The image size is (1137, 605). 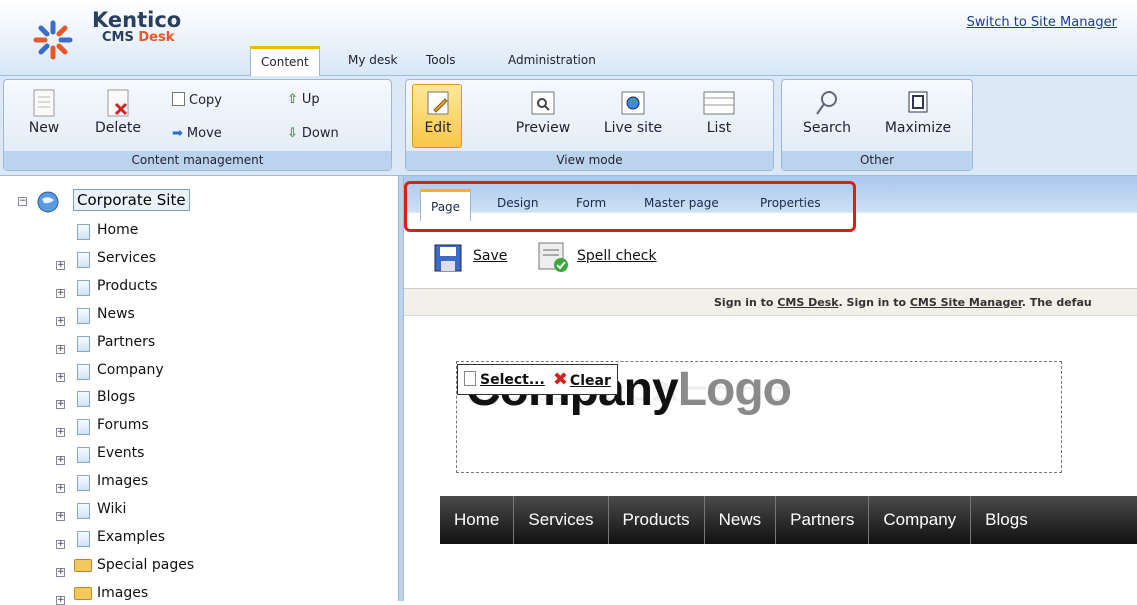 What do you see at coordinates (145, 565) in the screenshot?
I see `tree-node: Special pages` at bounding box center [145, 565].